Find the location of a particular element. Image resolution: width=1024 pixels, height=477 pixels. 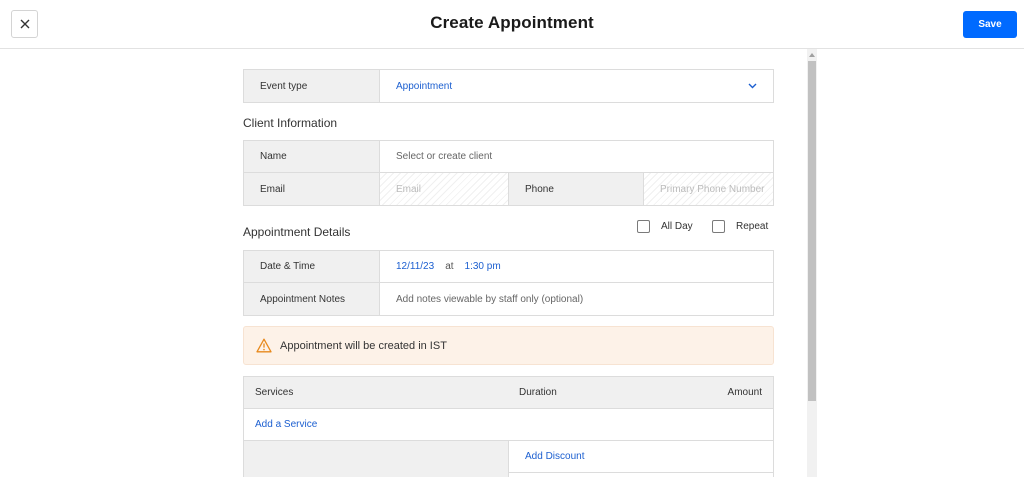

all-day-checkbox is located at coordinates (643, 226).